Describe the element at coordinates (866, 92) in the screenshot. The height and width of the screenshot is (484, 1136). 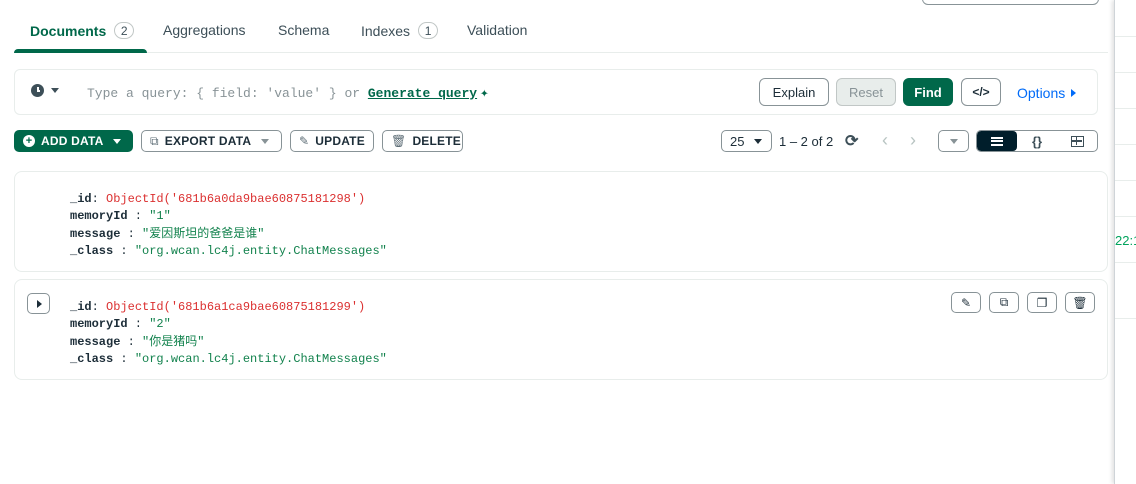
I see `reset-button: Reset` at that location.